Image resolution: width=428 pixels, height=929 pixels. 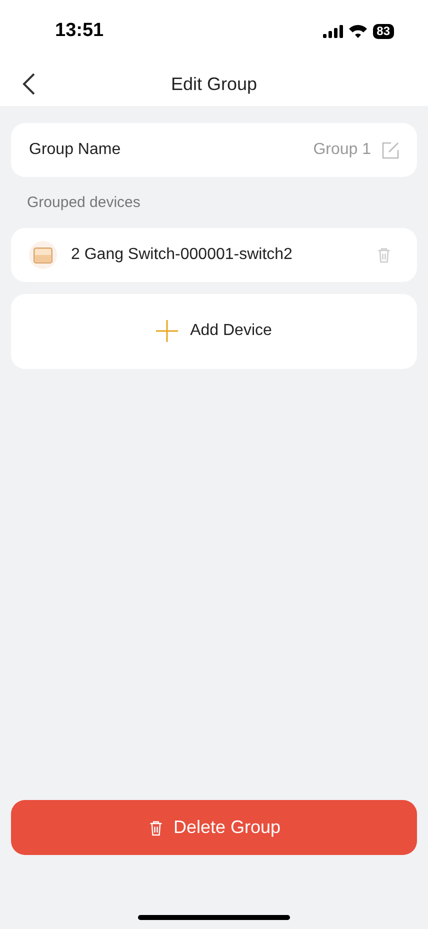 I want to click on group-name-value: Group 1, so click(x=342, y=150).